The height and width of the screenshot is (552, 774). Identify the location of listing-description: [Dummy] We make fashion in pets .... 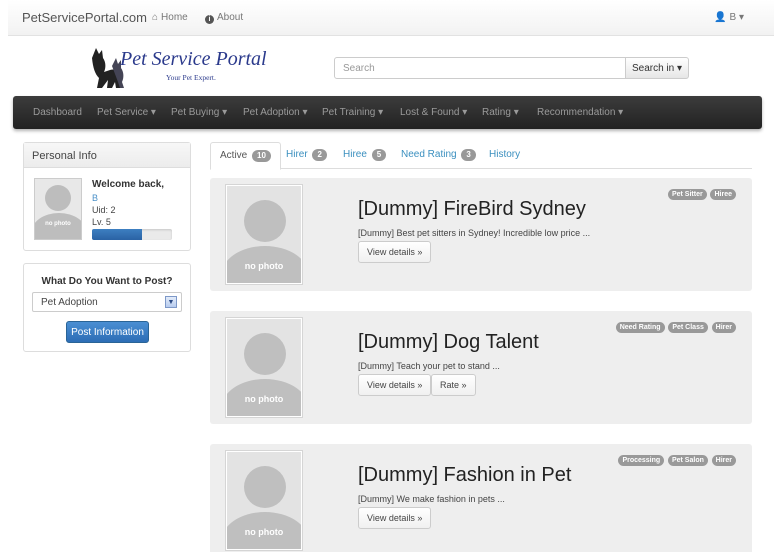
(431, 499).